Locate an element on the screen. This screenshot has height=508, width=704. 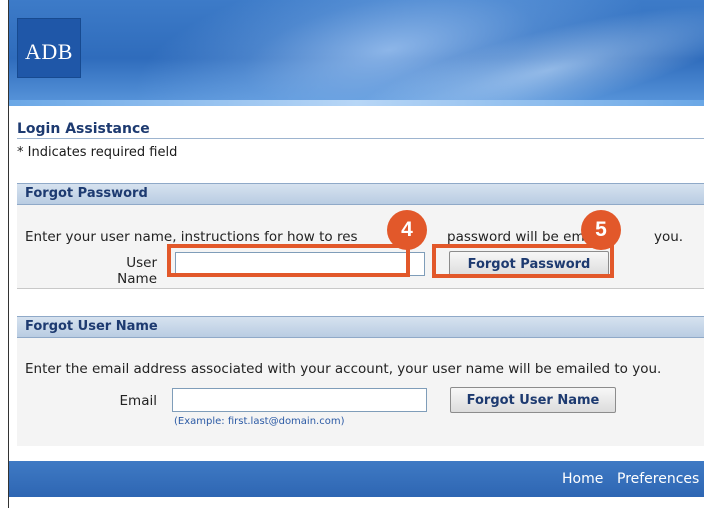
footer-preferences-link: Preferences is located at coordinates (658, 479).